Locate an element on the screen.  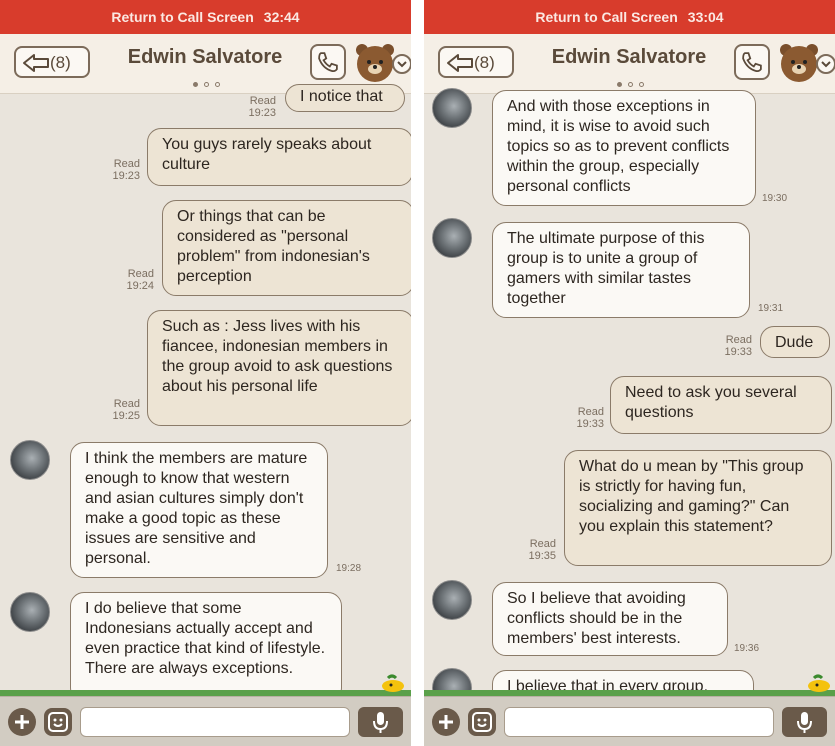
call-timer: 33:04 is located at coordinates (705, 17).